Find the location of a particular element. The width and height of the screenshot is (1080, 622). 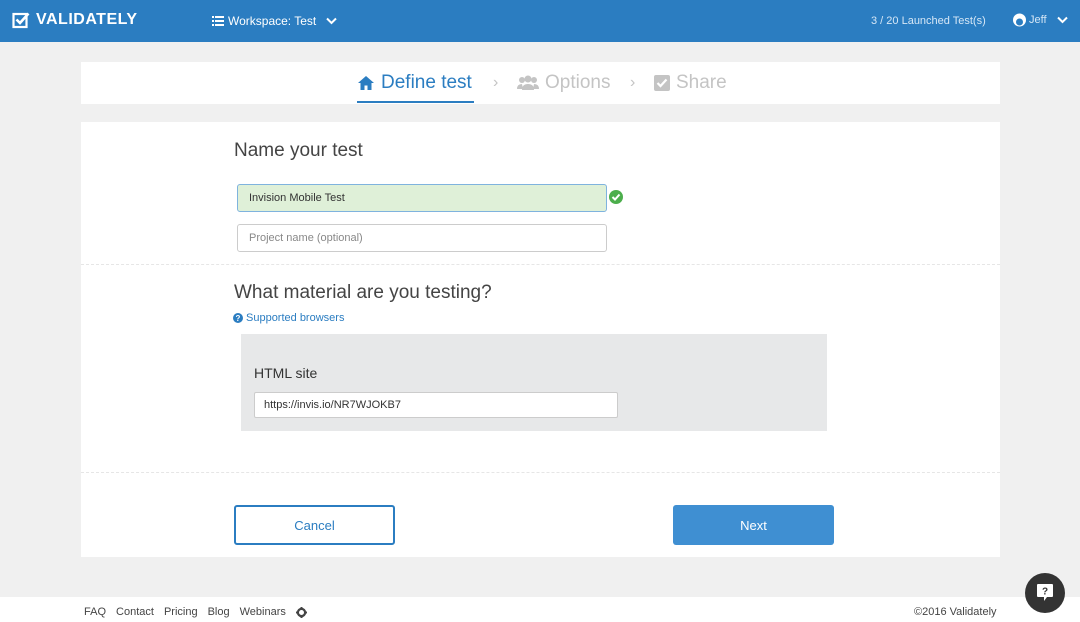

checkbox-logo-icon is located at coordinates (21, 20).